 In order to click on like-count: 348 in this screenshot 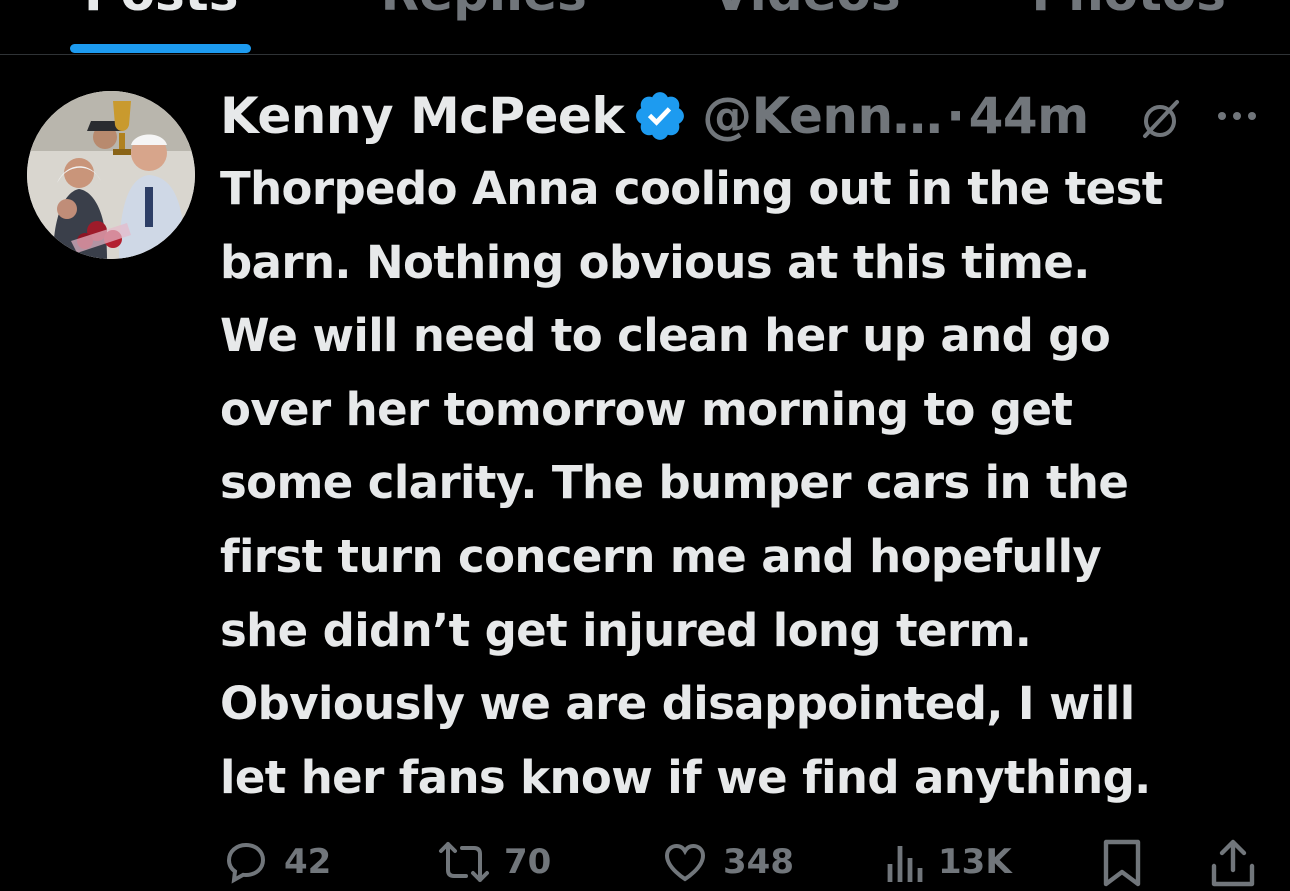, I will do `click(758, 862)`.